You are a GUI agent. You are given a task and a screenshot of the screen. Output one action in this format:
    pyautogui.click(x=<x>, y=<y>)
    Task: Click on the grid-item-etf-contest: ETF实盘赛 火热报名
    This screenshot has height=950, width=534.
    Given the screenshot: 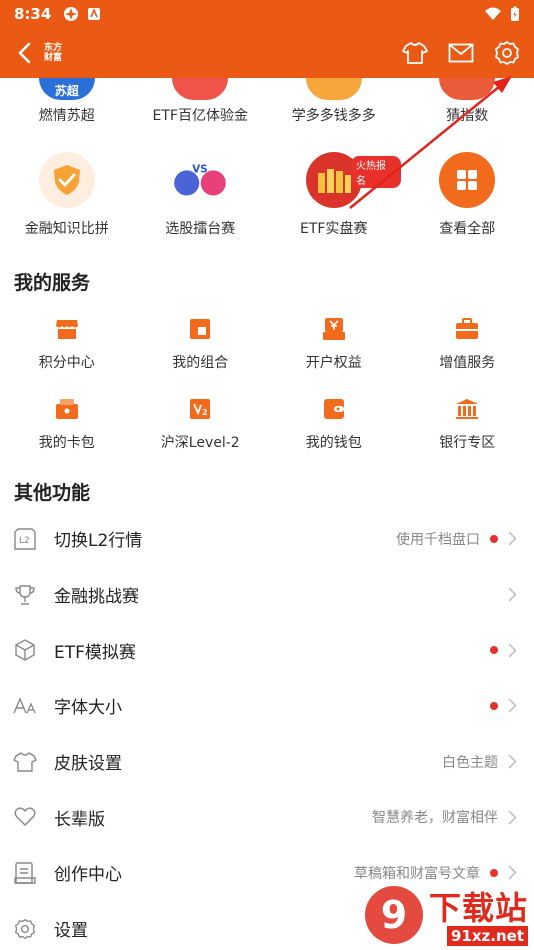 What is the action you would take?
    pyautogui.click(x=334, y=201)
    